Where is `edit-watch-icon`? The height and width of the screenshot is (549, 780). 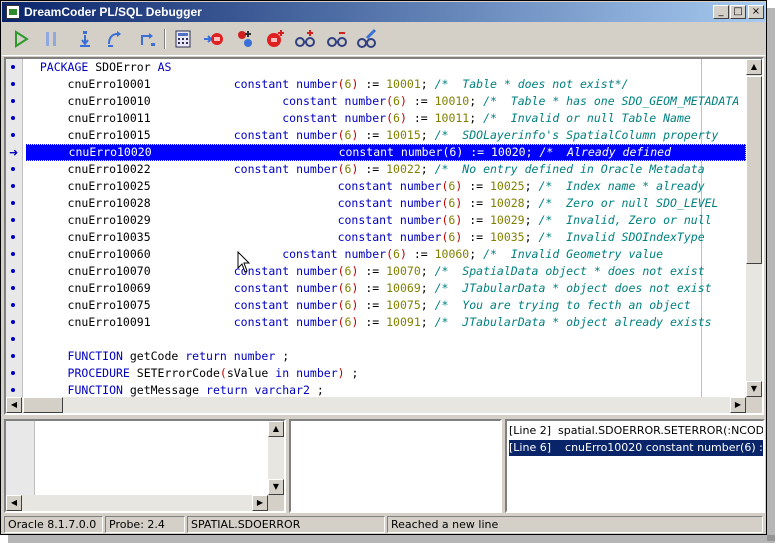
edit-watch-icon is located at coordinates (367, 39).